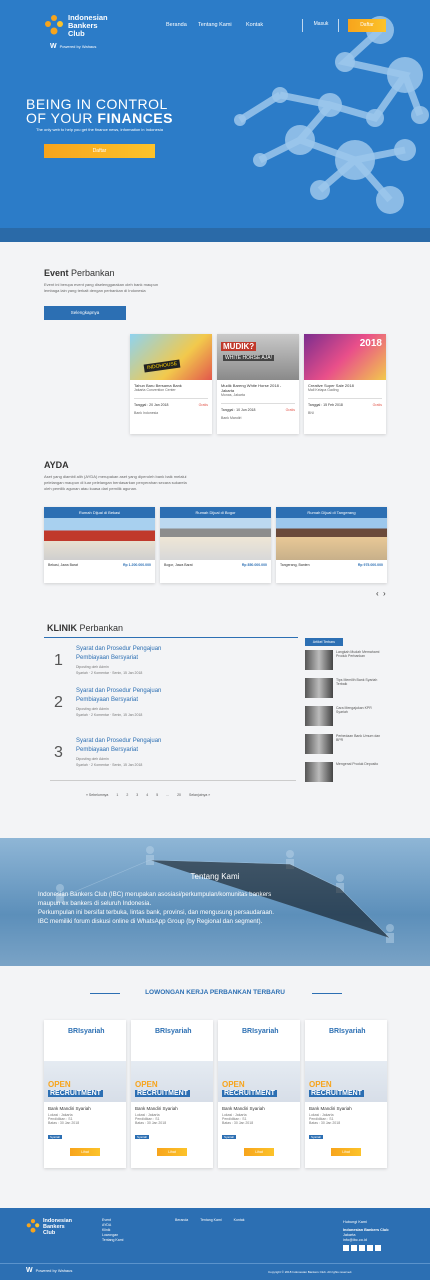 Image resolution: width=430 pixels, height=1280 pixels. I want to click on facebook-icon, so click(346, 1248).